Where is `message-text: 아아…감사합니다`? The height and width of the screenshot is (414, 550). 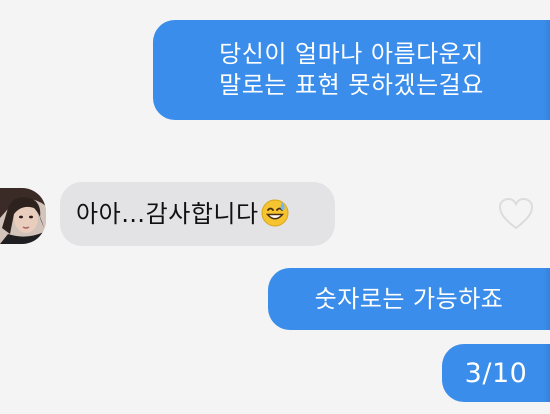
message-text: 아아…감사합니다 is located at coordinates (167, 213).